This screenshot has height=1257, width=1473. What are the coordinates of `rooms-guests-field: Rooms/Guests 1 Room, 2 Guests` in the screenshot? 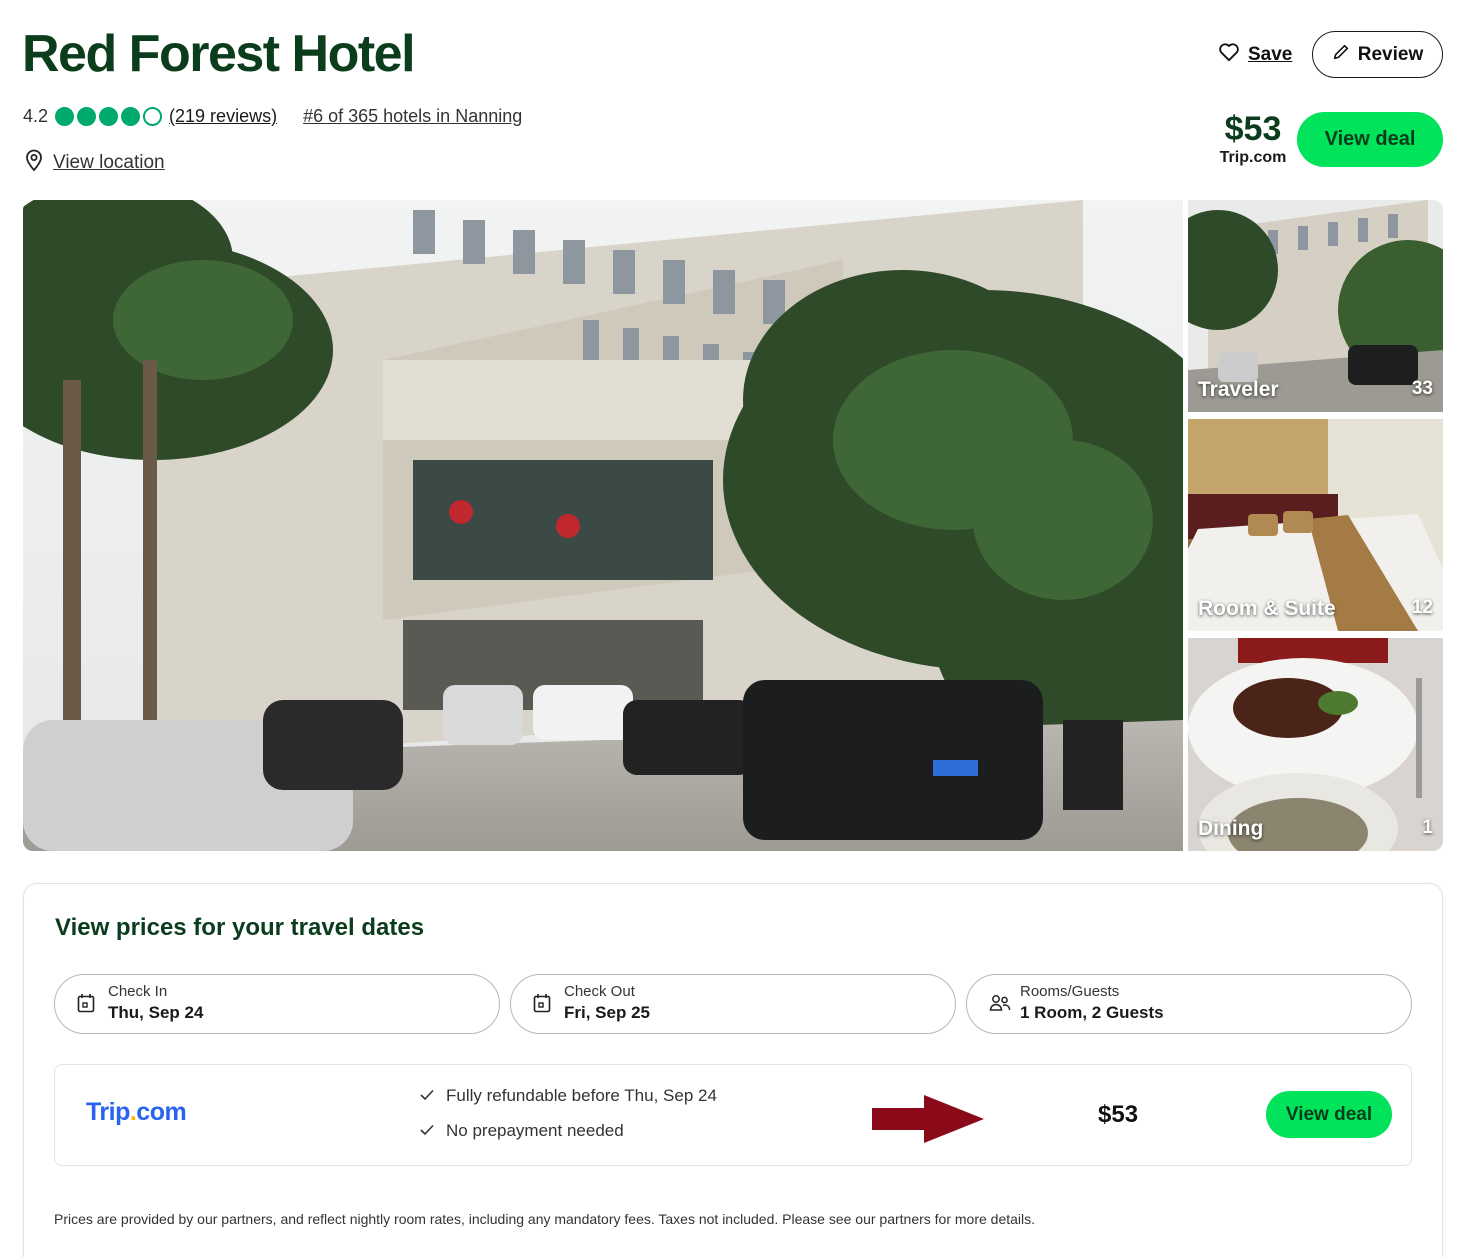 It's located at (1189, 1004).